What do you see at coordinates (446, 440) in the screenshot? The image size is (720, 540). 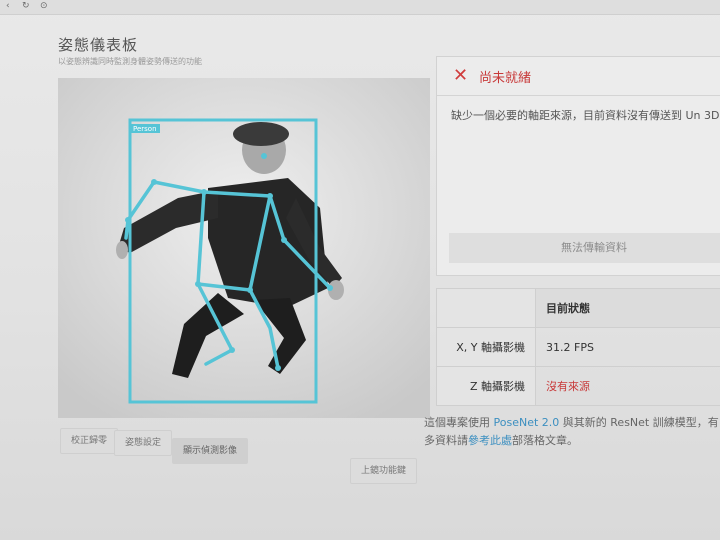 I see `footer-text: 多資料請` at bounding box center [446, 440].